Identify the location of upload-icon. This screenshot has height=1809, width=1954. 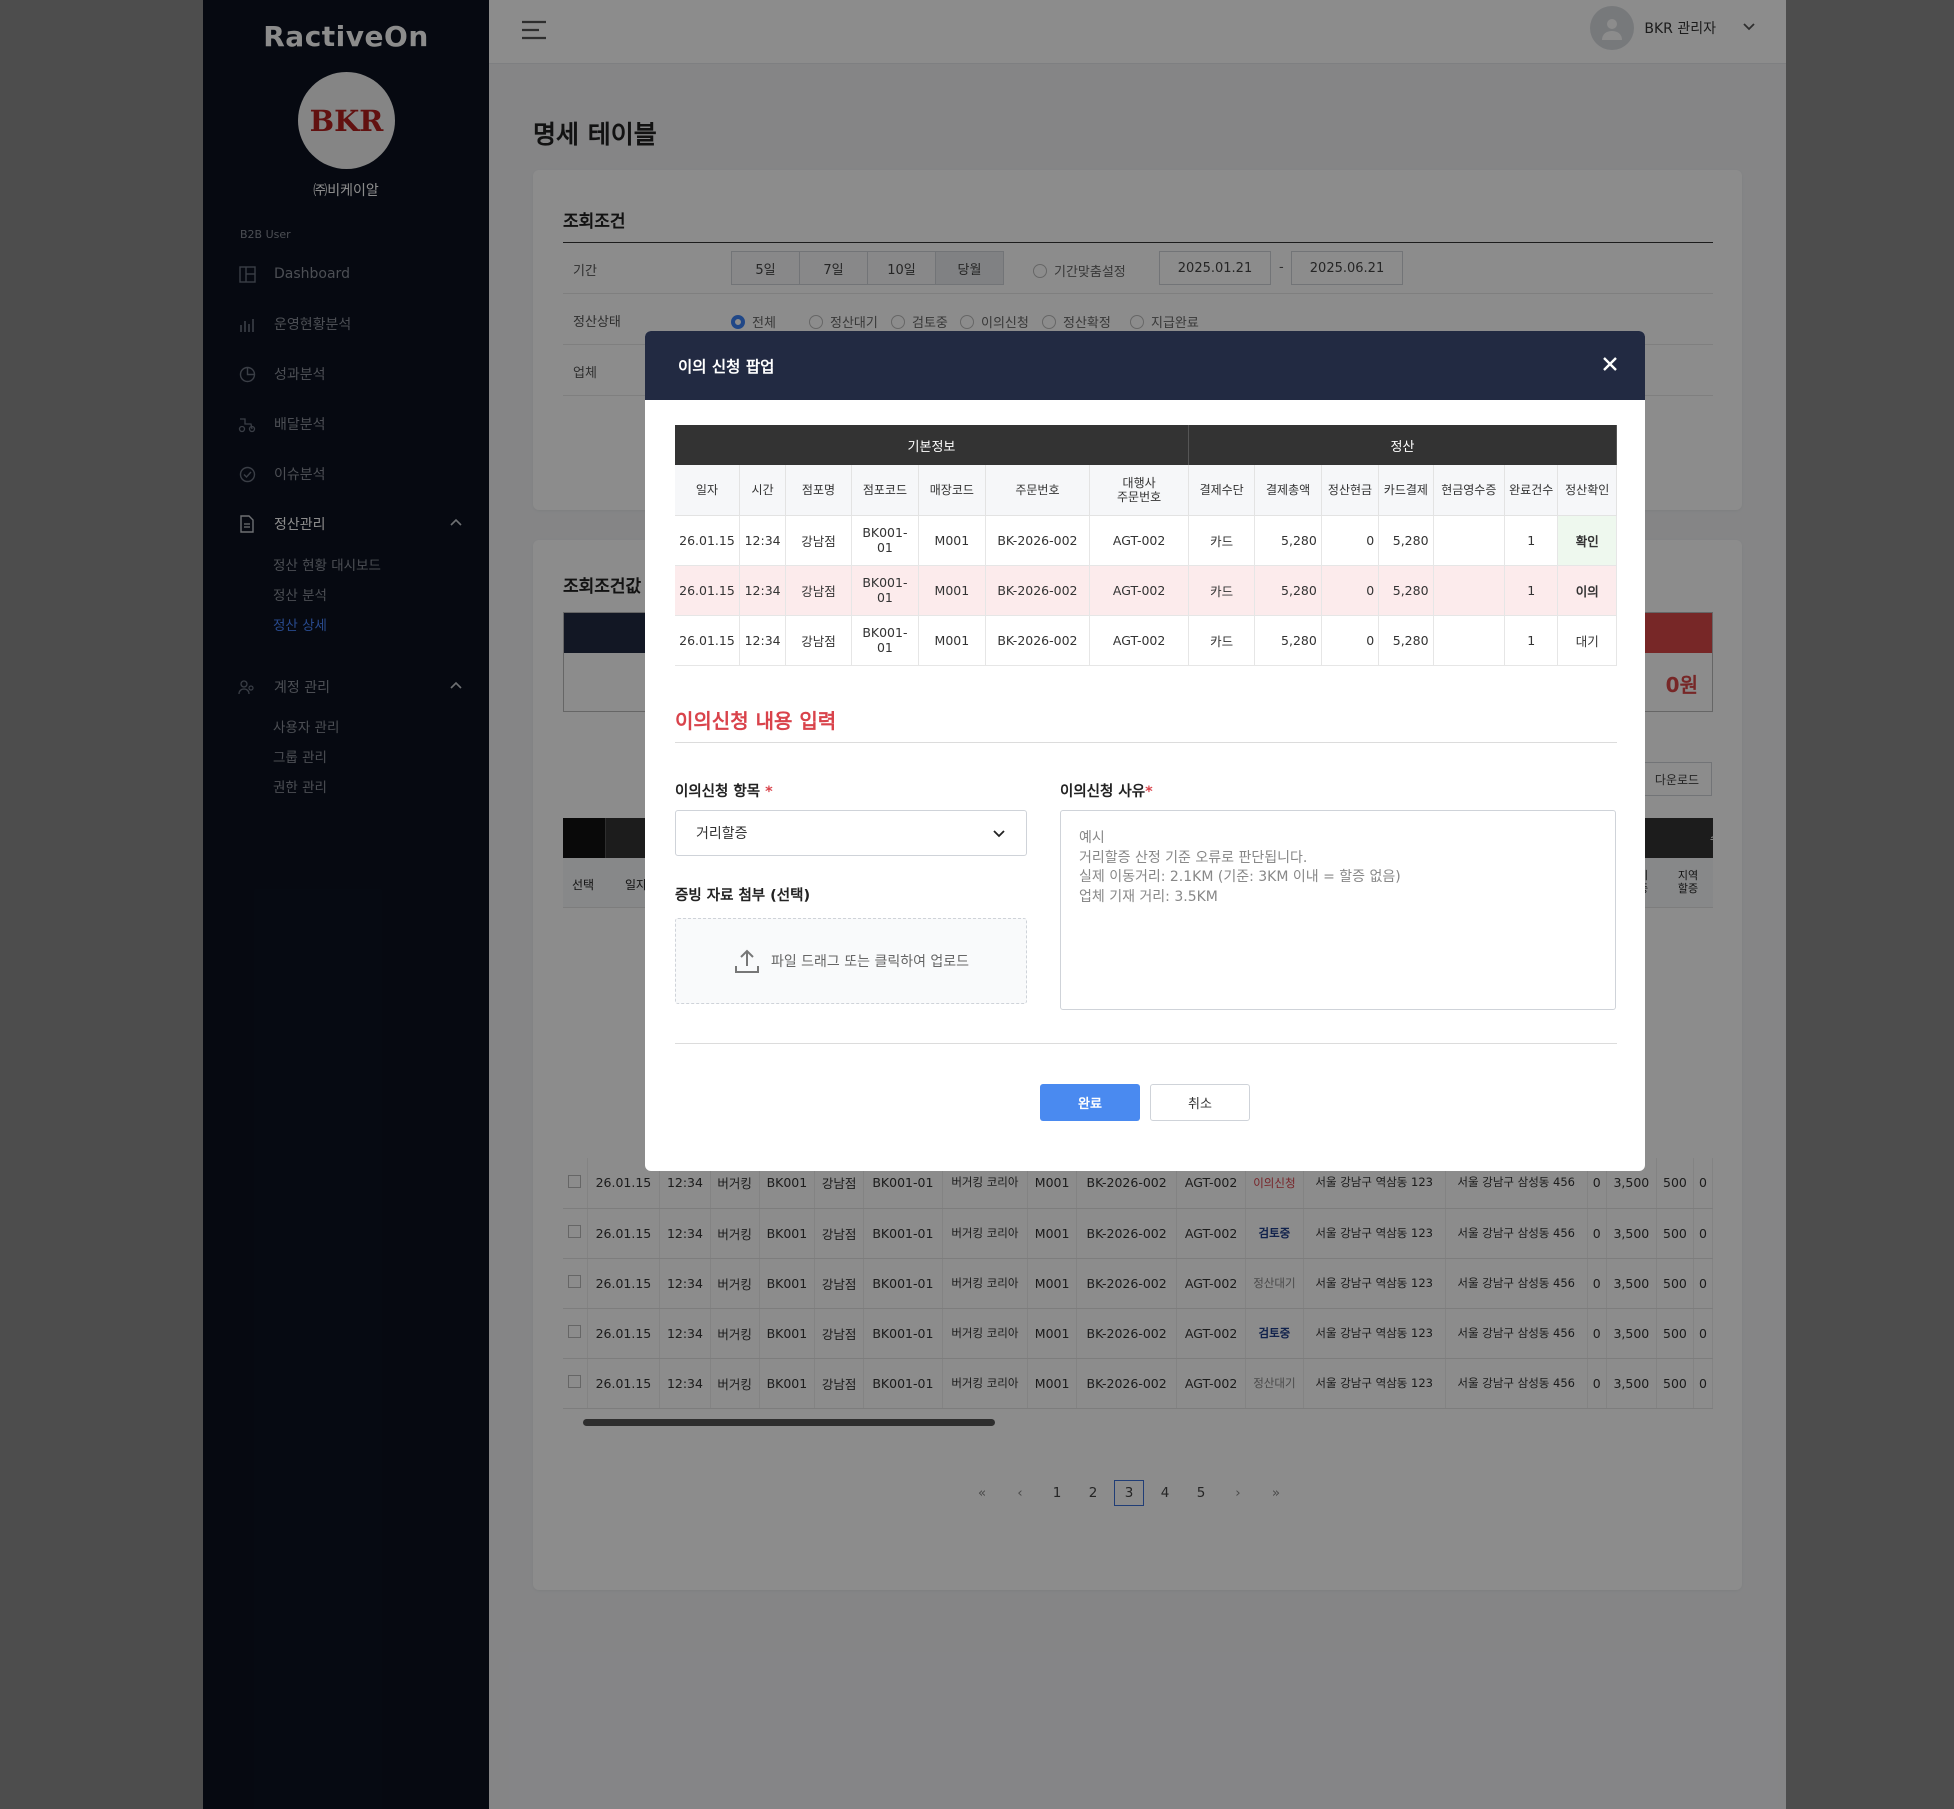
(746, 961).